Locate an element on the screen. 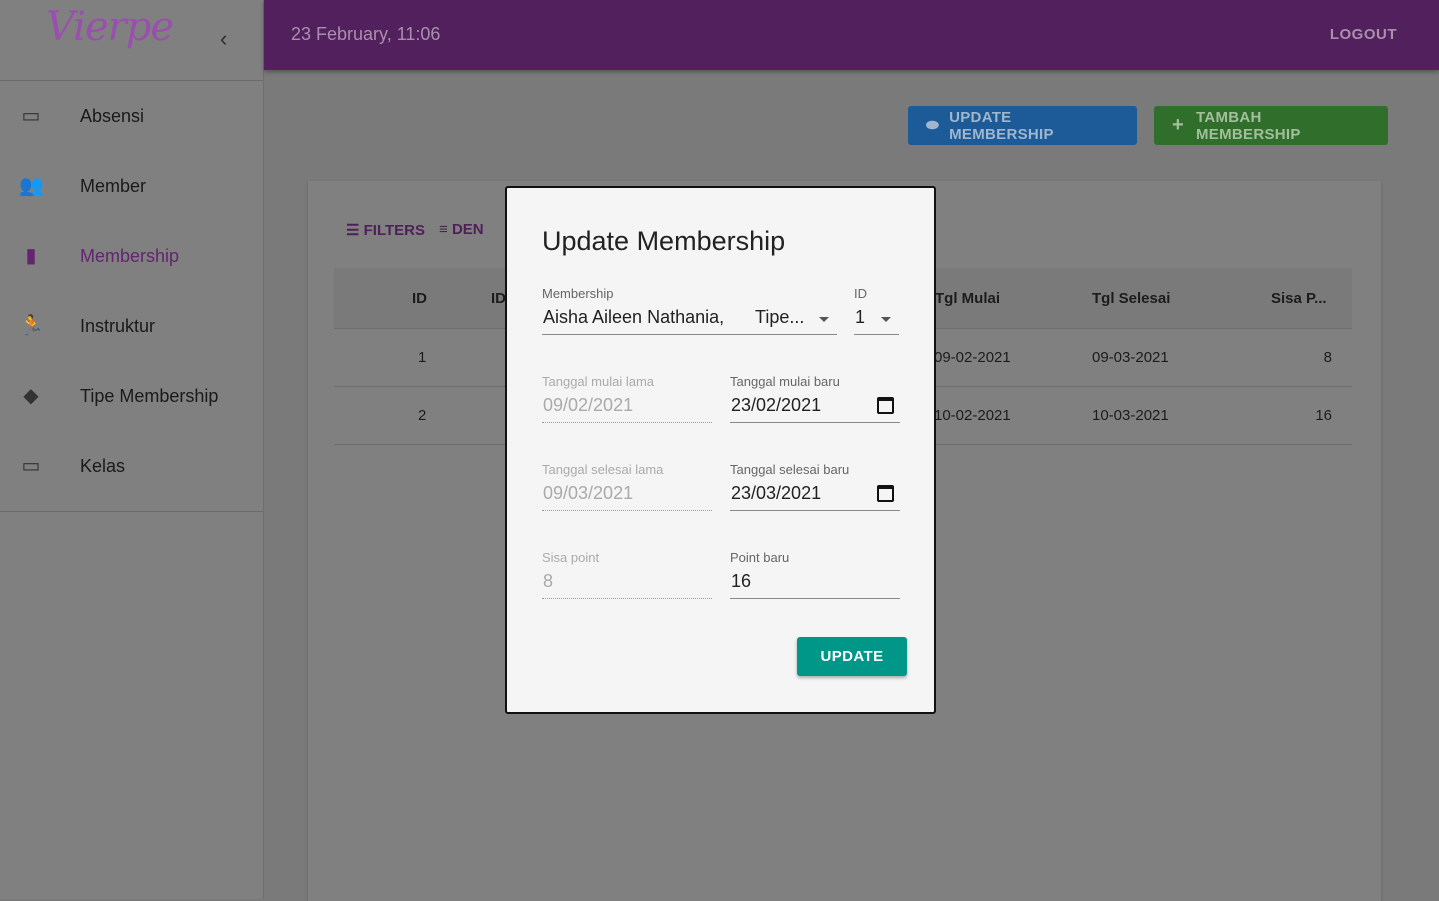 The image size is (1439, 901). start-old-field: Tanggal mulai lama 09/02/2021 is located at coordinates (627, 398).